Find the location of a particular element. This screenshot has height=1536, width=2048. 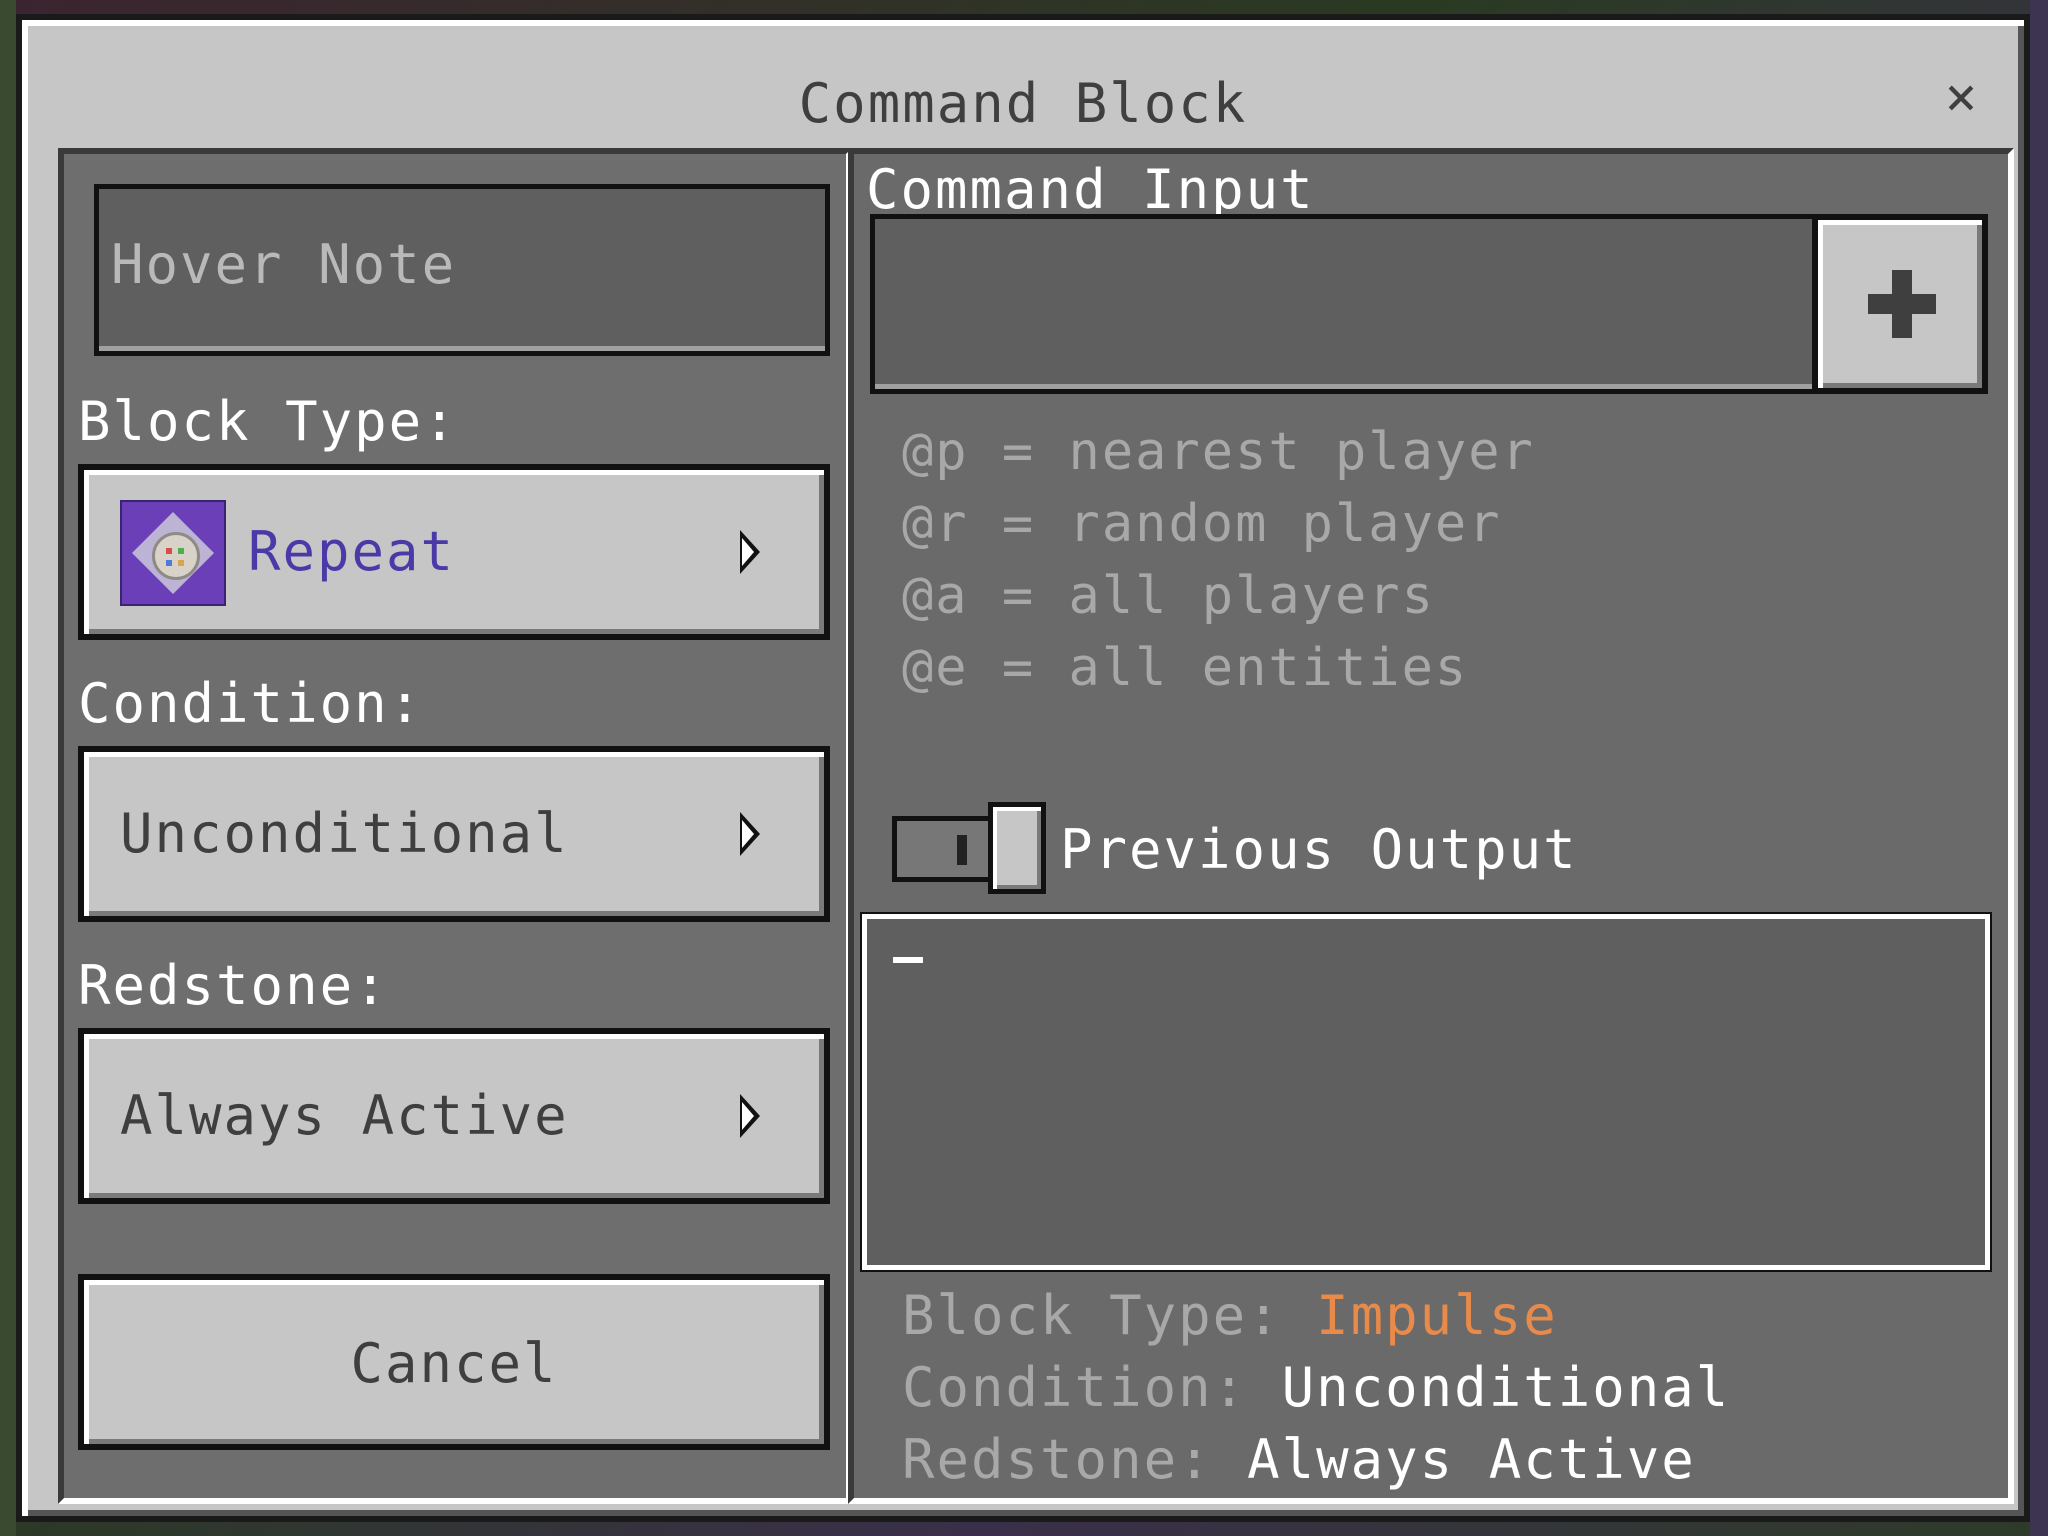

condition-dropdown: Unconditional is located at coordinates (454, 834).